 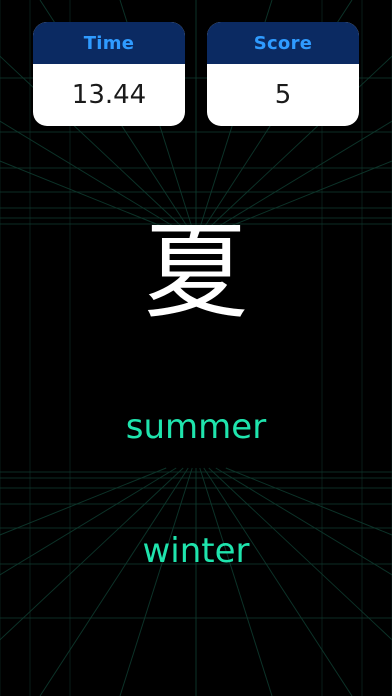 I want to click on answer-option-winter: winter, so click(x=196, y=551).